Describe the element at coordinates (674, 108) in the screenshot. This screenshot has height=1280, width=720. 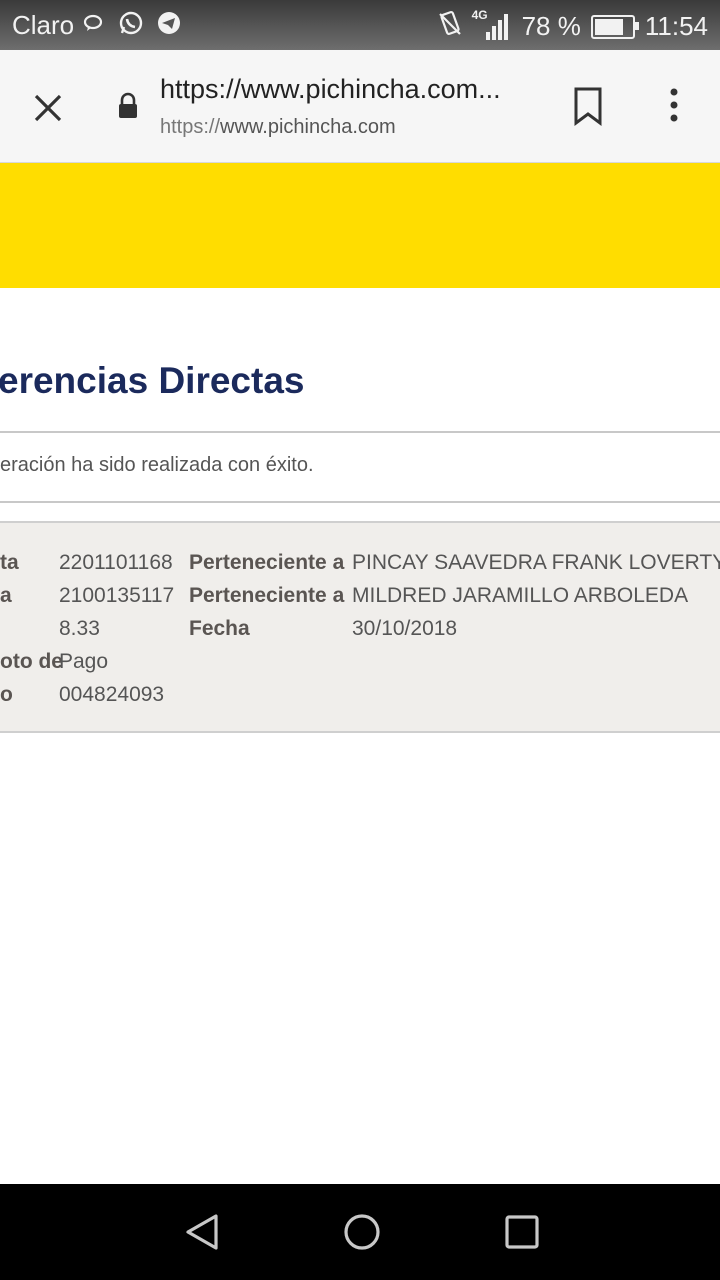
I see `more-options-icon` at that location.